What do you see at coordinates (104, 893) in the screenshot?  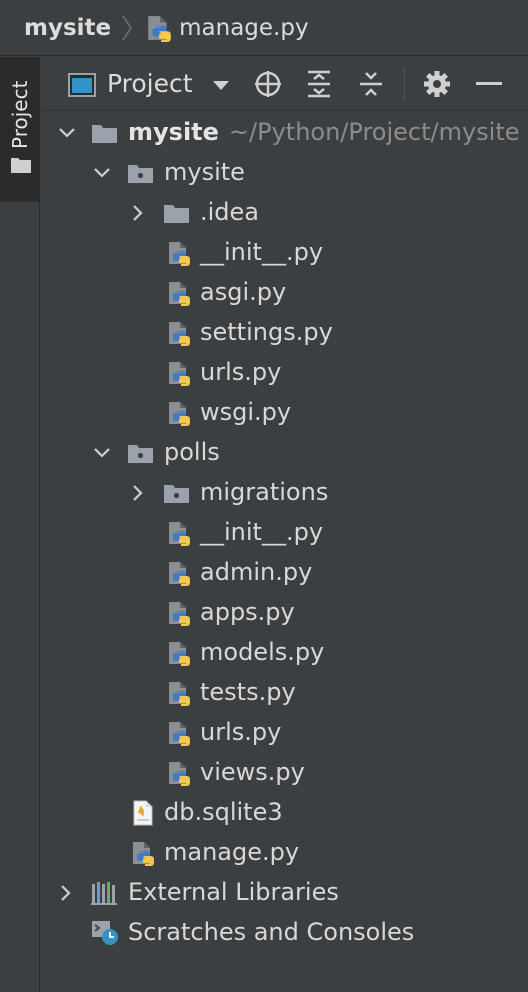 I see `library-icon` at bounding box center [104, 893].